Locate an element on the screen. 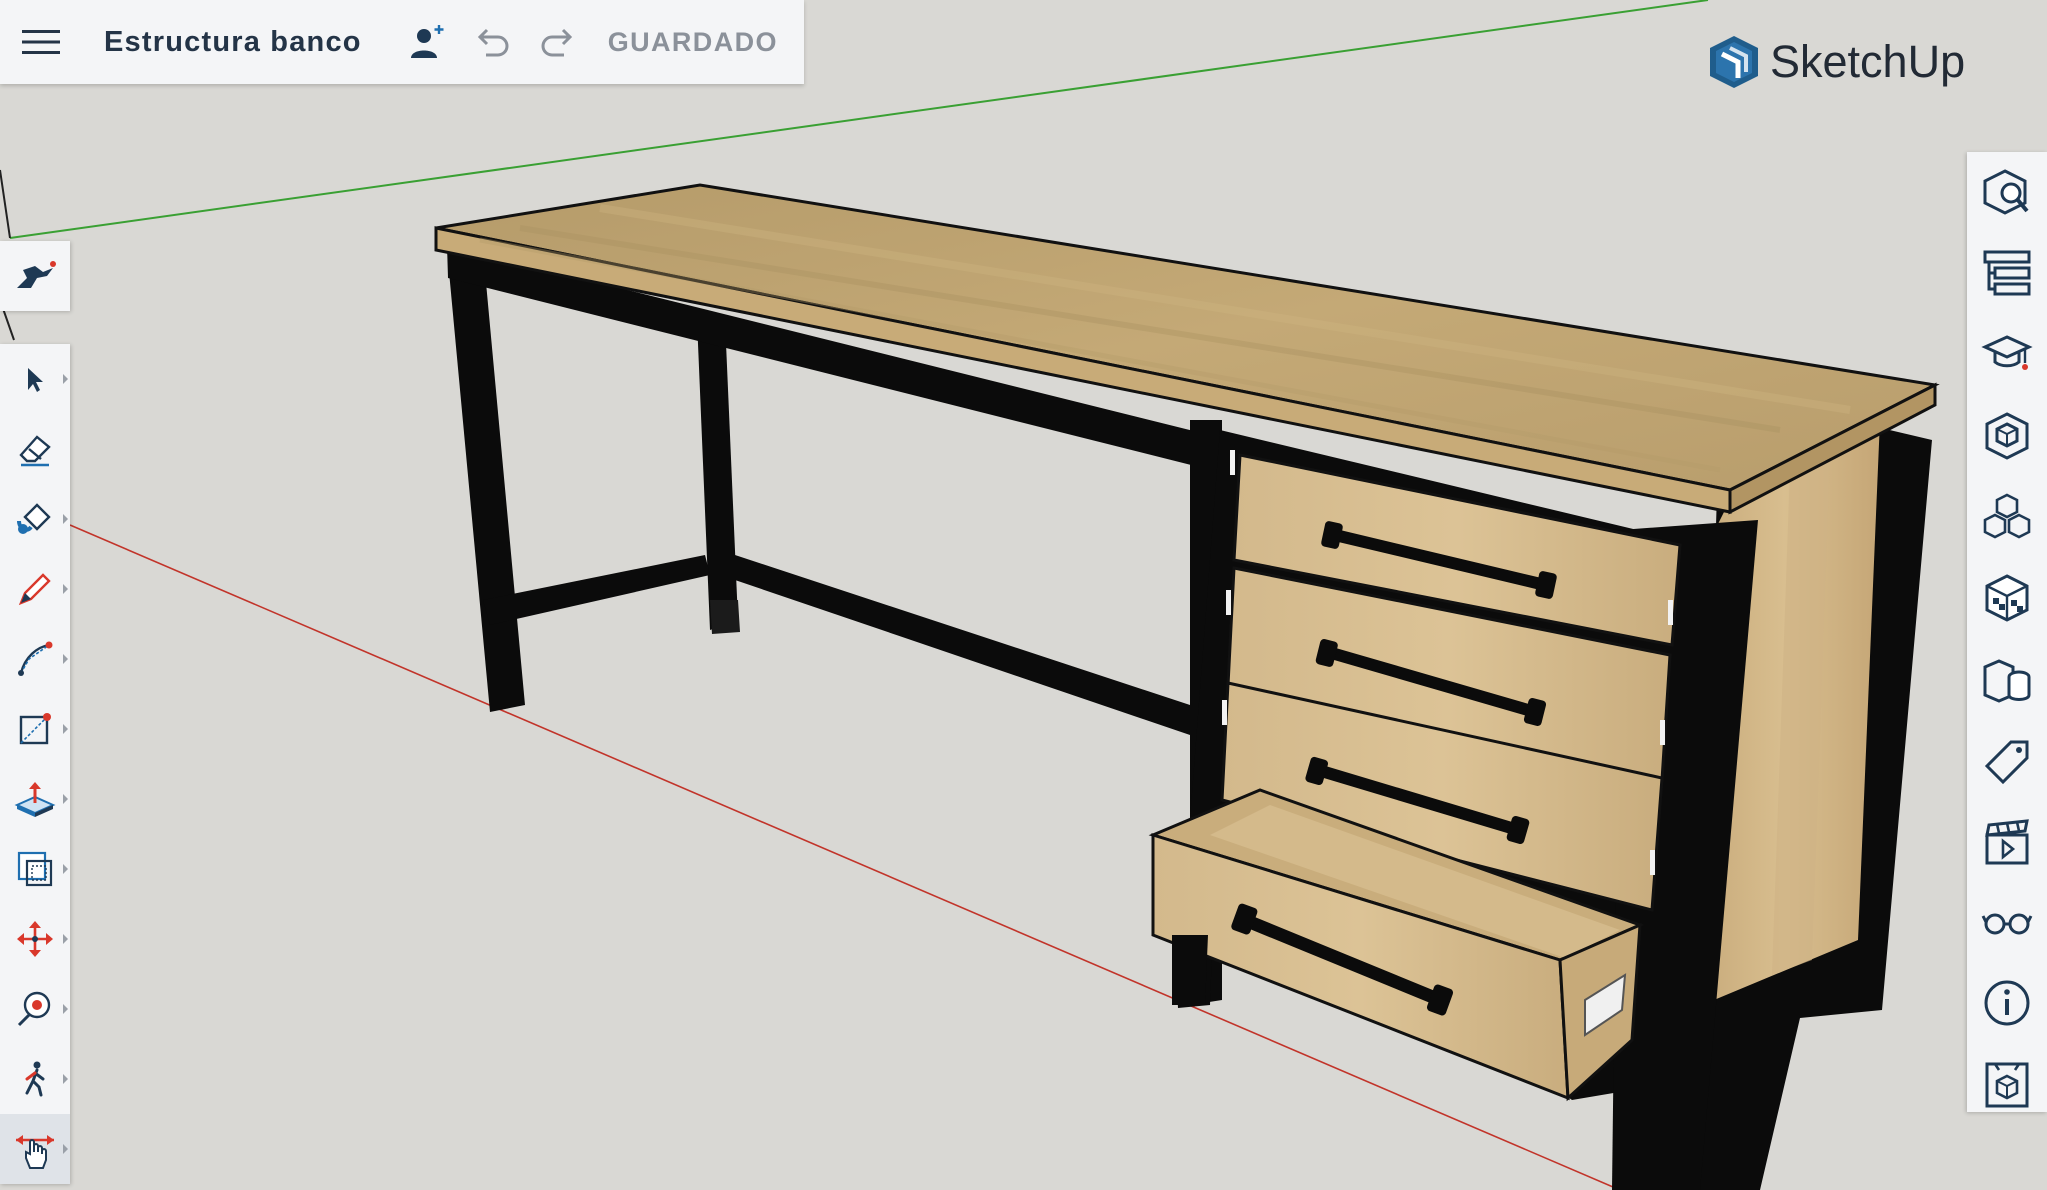 The height and width of the screenshot is (1190, 2047). eraser-icon is located at coordinates (35, 451).